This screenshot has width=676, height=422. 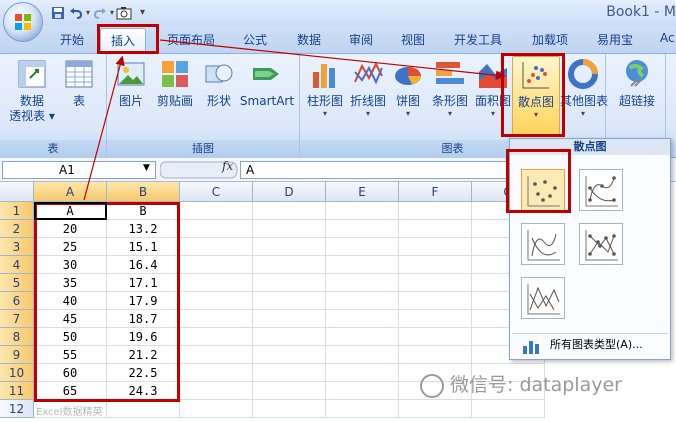 What do you see at coordinates (543, 190) in the screenshot?
I see `scatter-subtype-markers-only` at bounding box center [543, 190].